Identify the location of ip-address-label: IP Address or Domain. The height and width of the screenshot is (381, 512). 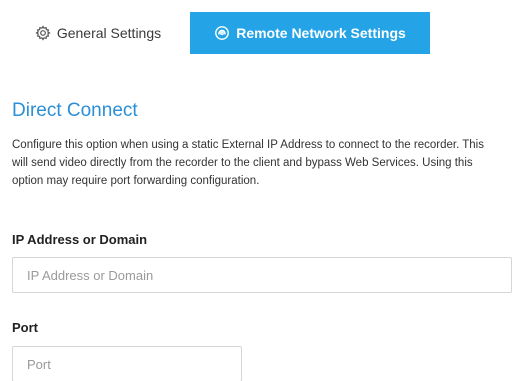
(80, 239).